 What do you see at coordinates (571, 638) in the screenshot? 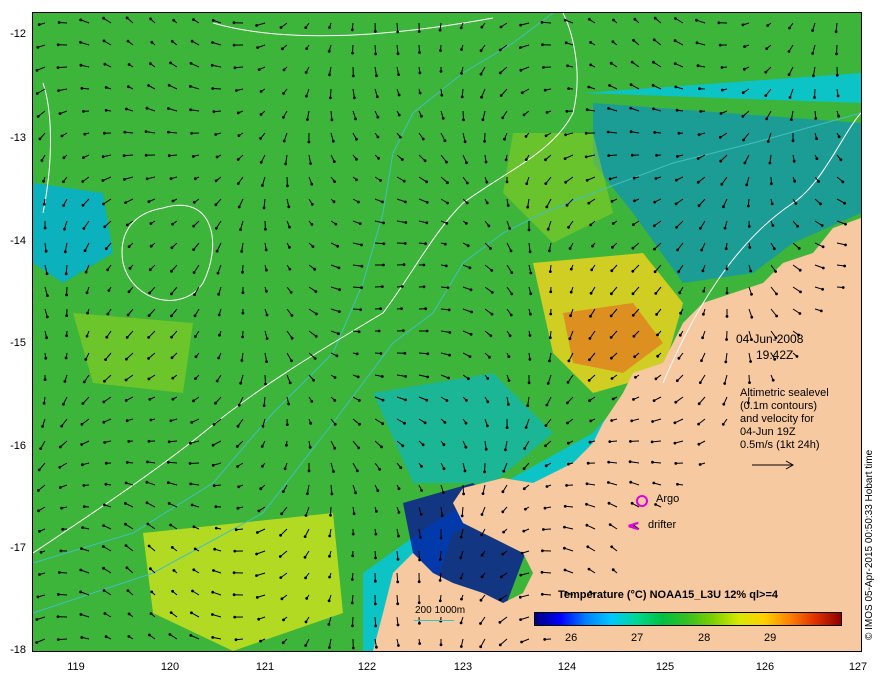
I see `colorbar-tick: 26` at bounding box center [571, 638].